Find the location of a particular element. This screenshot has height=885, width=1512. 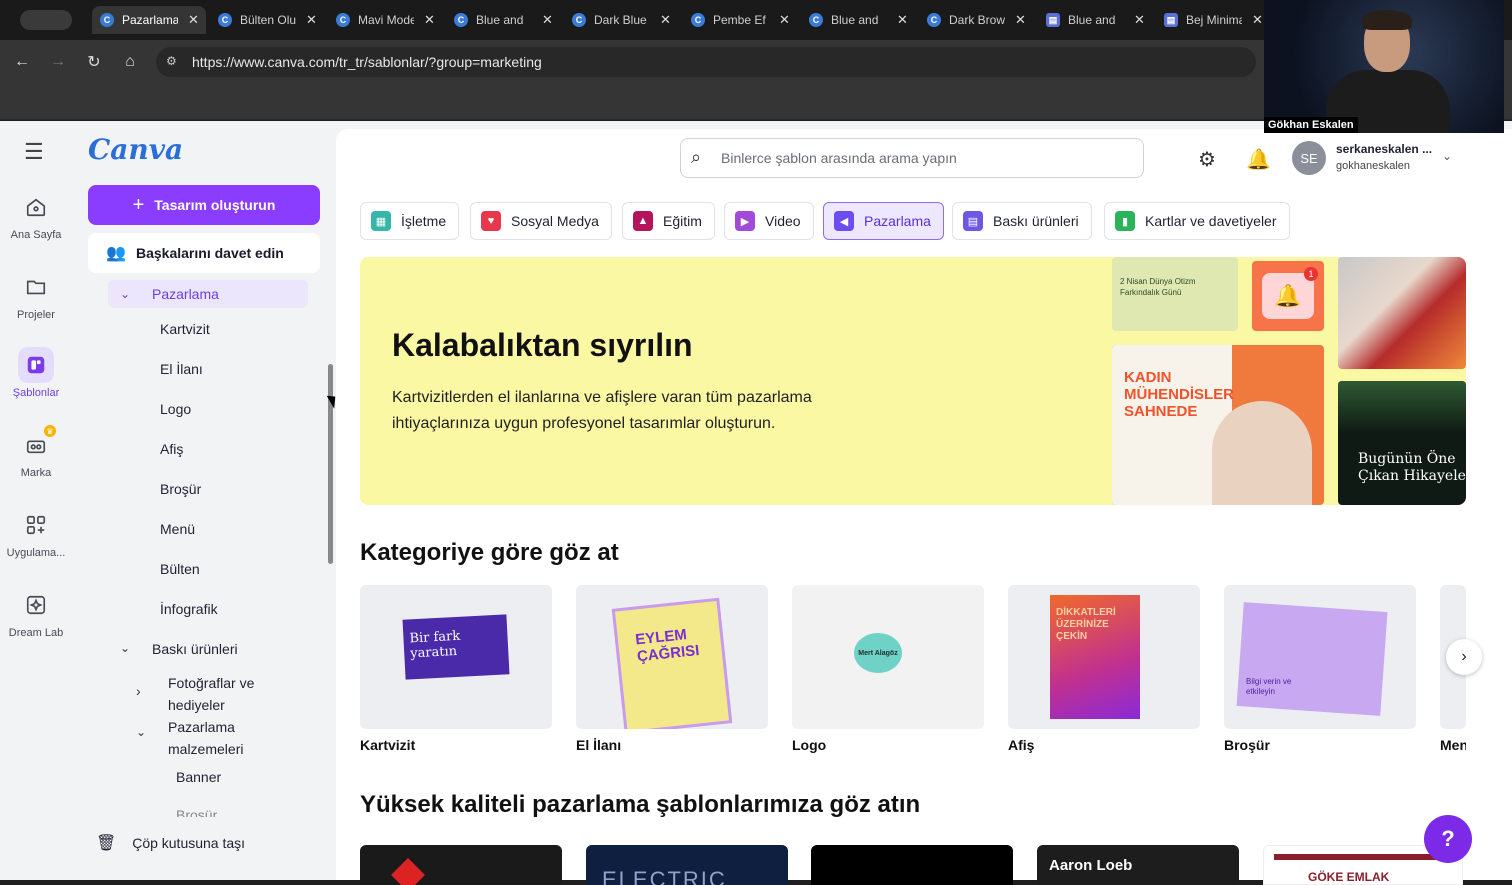

tree-item-menu: Menü is located at coordinates (177, 529).